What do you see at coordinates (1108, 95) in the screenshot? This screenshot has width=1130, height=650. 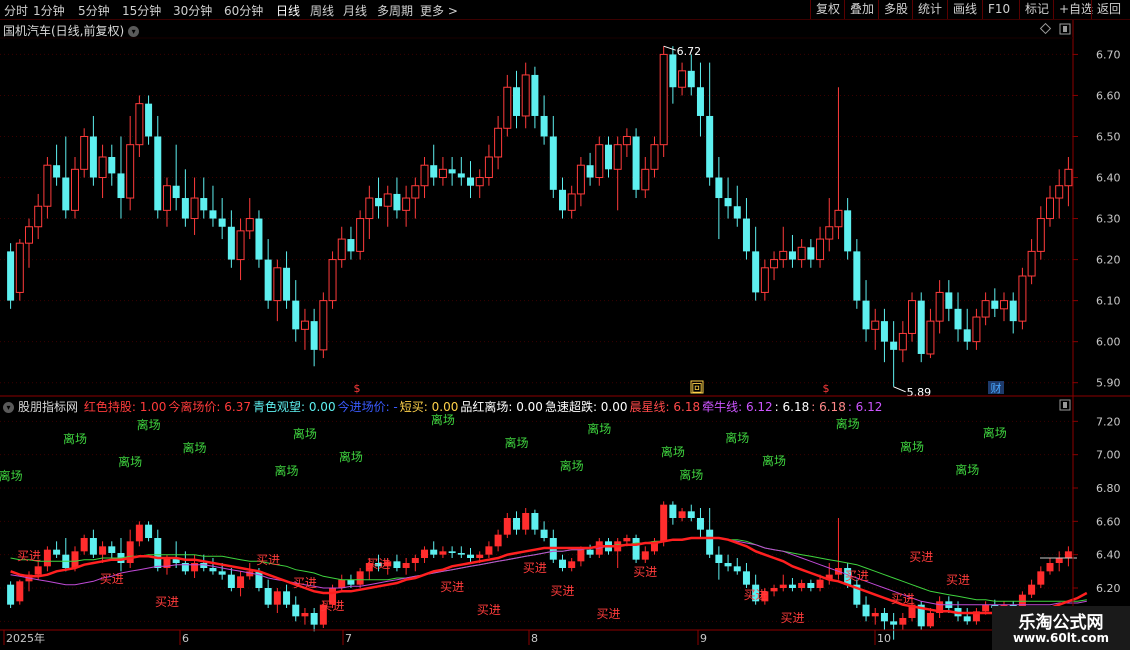 I see `price-tick-label: 6.60` at bounding box center [1108, 95].